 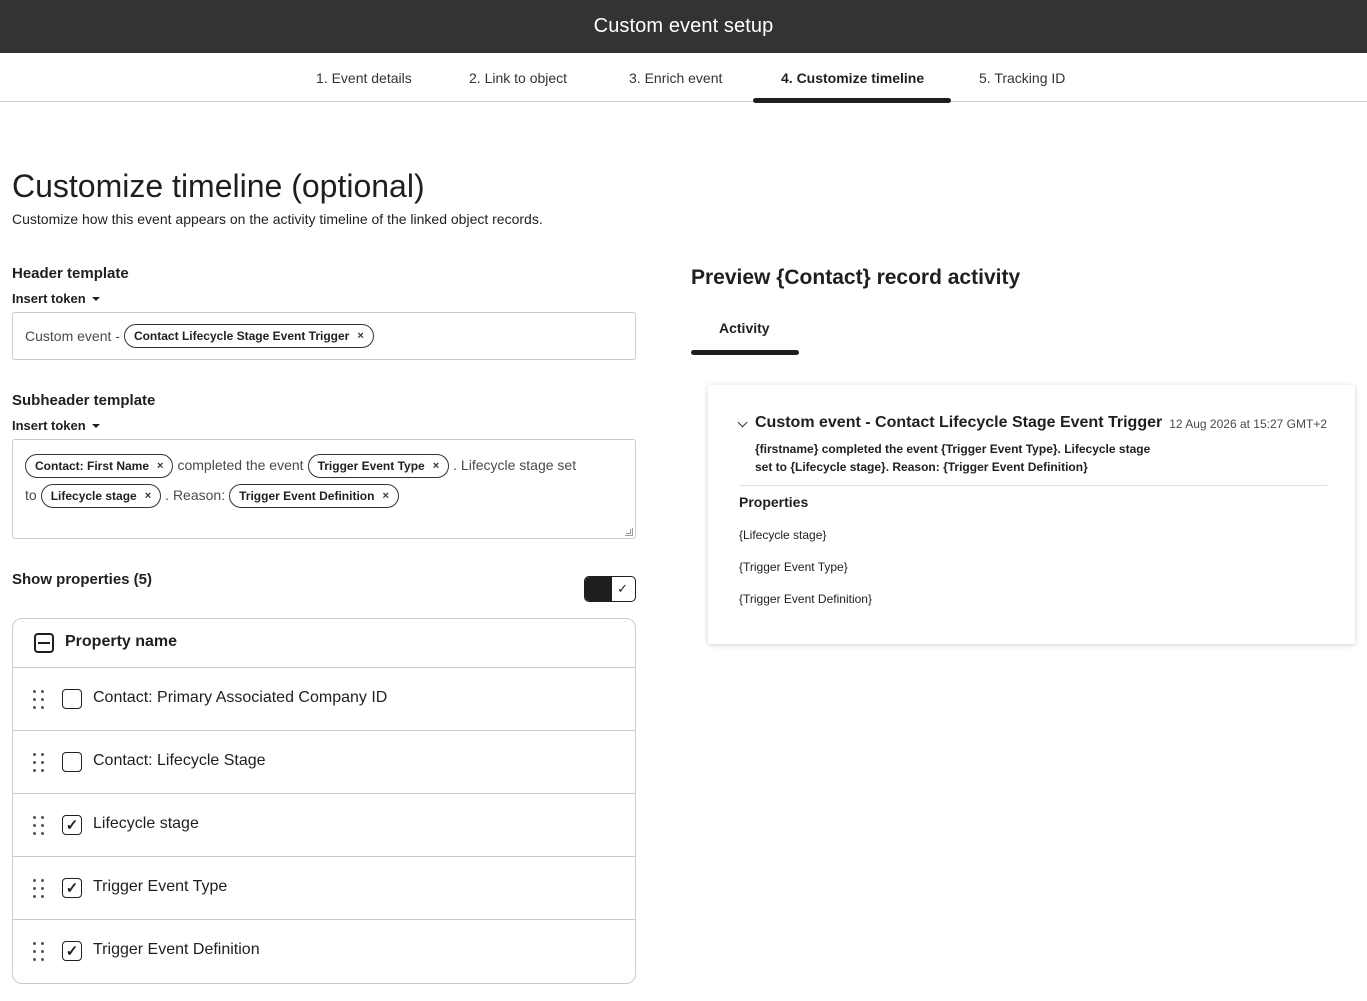 What do you see at coordinates (598, 589) in the screenshot?
I see `toggle-knob` at bounding box center [598, 589].